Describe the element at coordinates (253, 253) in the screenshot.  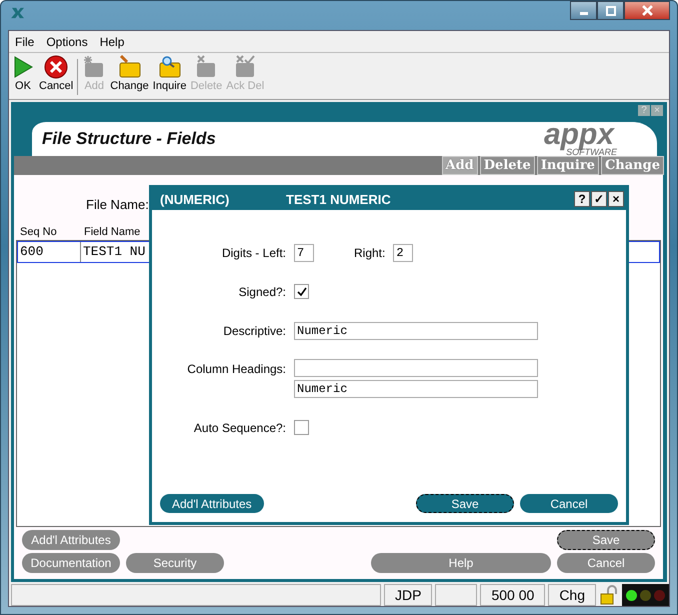
I see `field-label: Digits - Left:` at that location.